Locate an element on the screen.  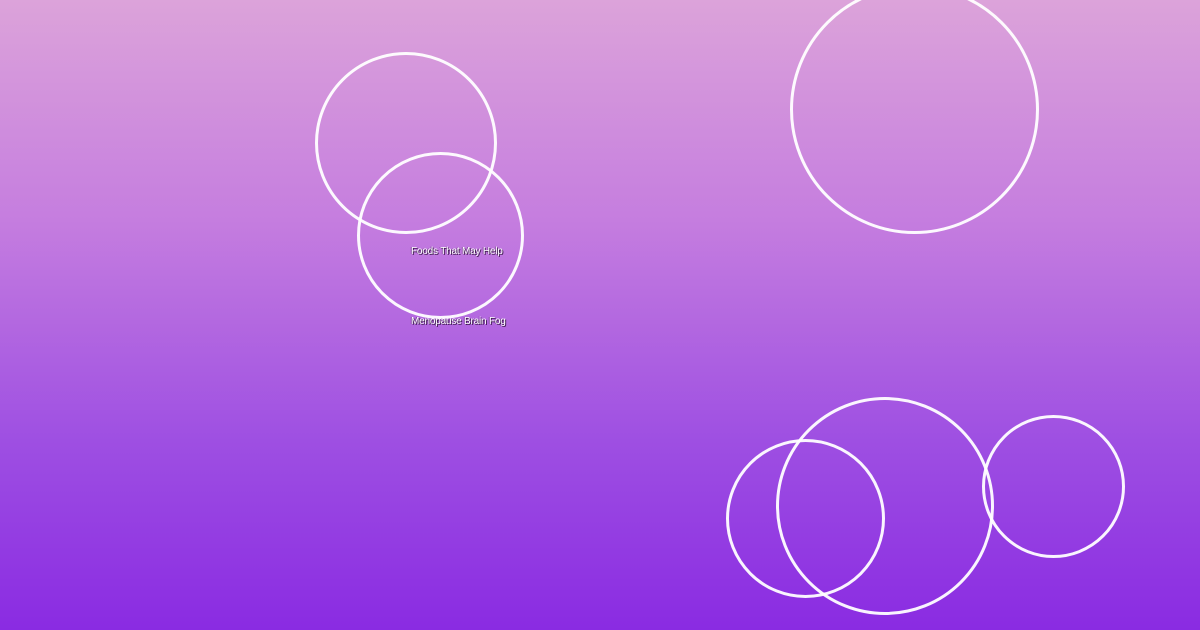
title-line-1: Foods That May Help is located at coordinates (457, 251).